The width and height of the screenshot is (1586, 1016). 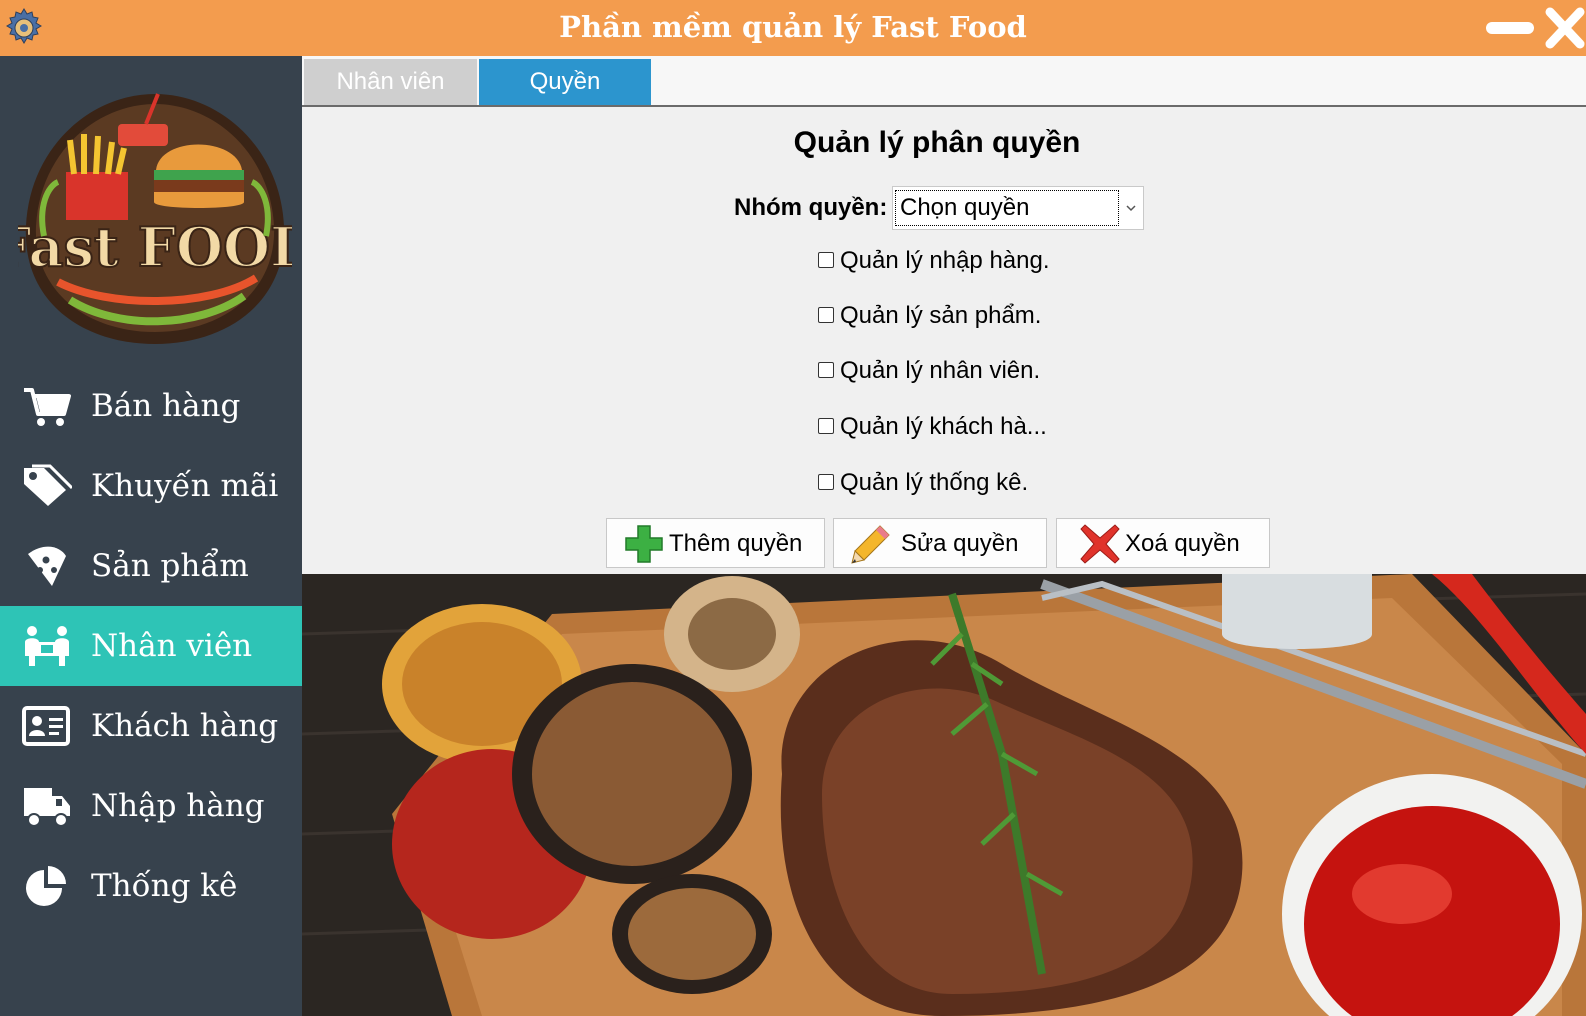 I want to click on nav-item-nhap-hang: Nhập hàng, so click(x=151, y=806).